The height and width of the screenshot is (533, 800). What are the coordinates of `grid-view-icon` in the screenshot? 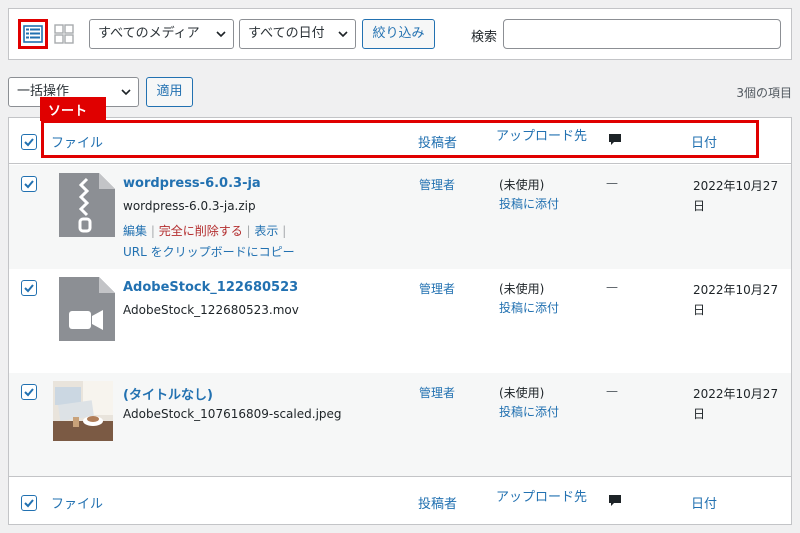 It's located at (64, 34).